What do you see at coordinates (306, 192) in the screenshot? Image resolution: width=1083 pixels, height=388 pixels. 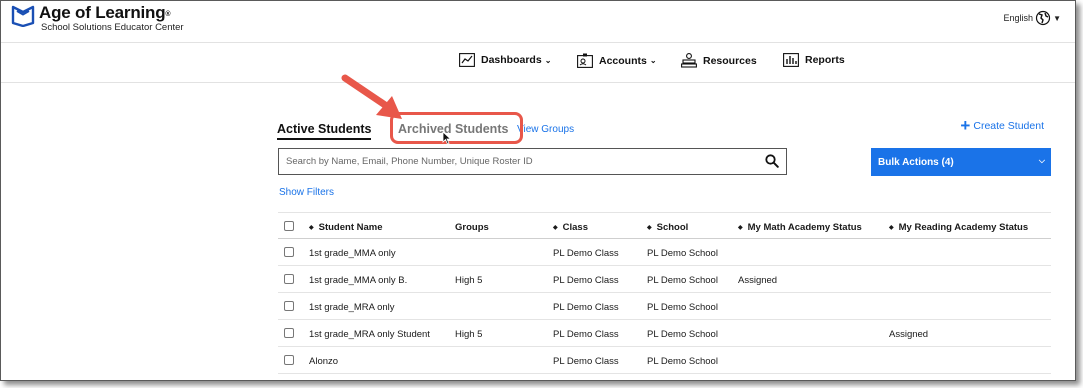 I see `show-filters-link: Show Filters` at bounding box center [306, 192].